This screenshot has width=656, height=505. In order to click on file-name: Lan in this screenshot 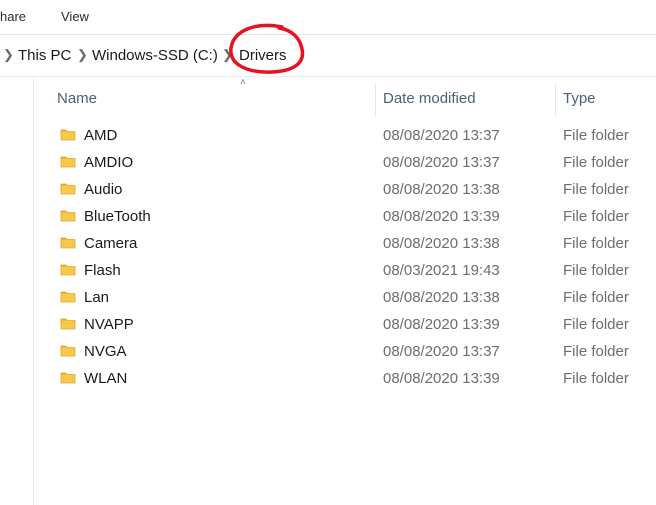, I will do `click(97, 297)`.